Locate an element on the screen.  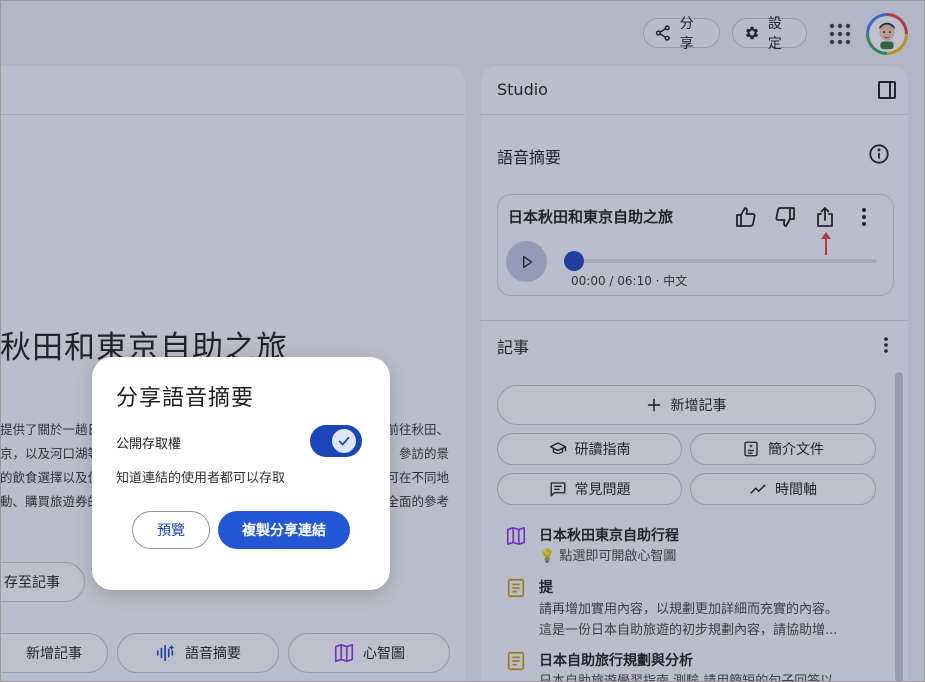
public-access-description: 知道連結的使用者都可以存取 is located at coordinates (201, 478).